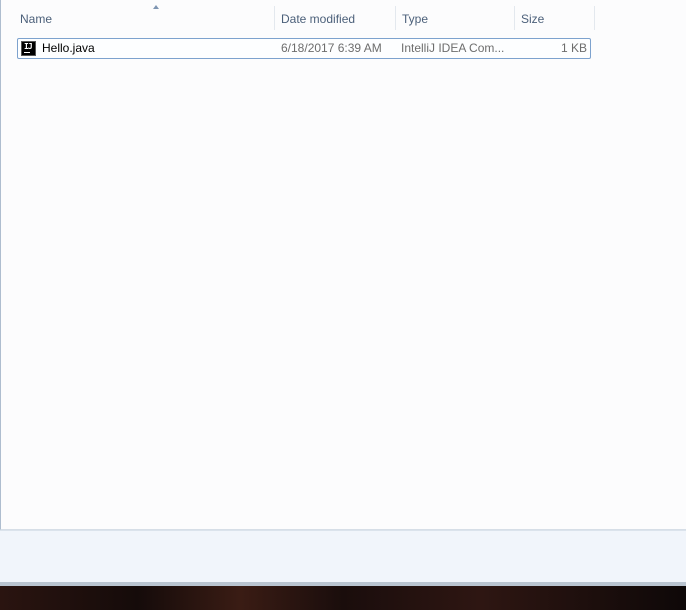 This screenshot has width=686, height=610. I want to click on file-date-modified: 6/18/2017 6:39 AM, so click(331, 48).